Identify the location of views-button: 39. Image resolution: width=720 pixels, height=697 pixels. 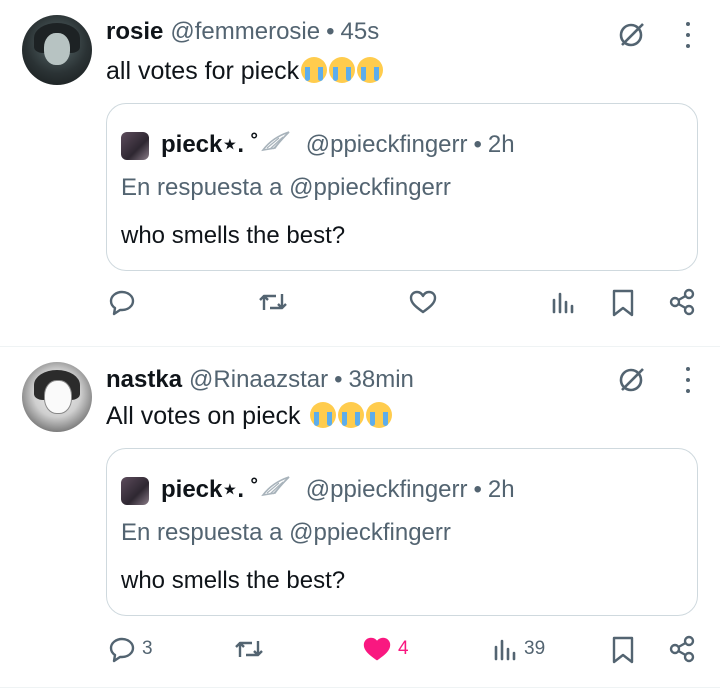
(518, 649).